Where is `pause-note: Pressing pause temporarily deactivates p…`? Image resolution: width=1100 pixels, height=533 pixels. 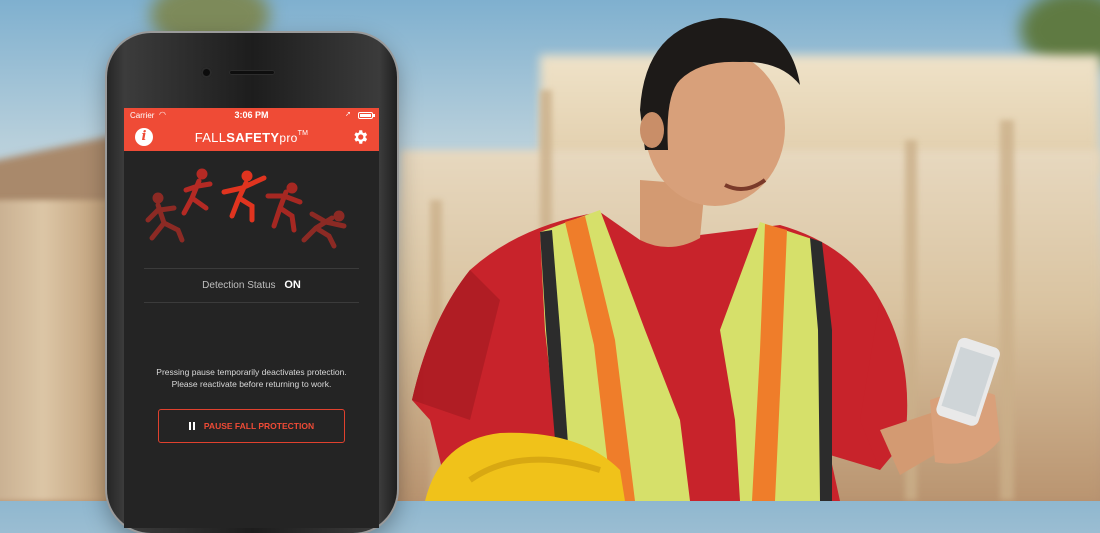
pause-note: Pressing pause temporarily deactivates p… is located at coordinates (251, 378).